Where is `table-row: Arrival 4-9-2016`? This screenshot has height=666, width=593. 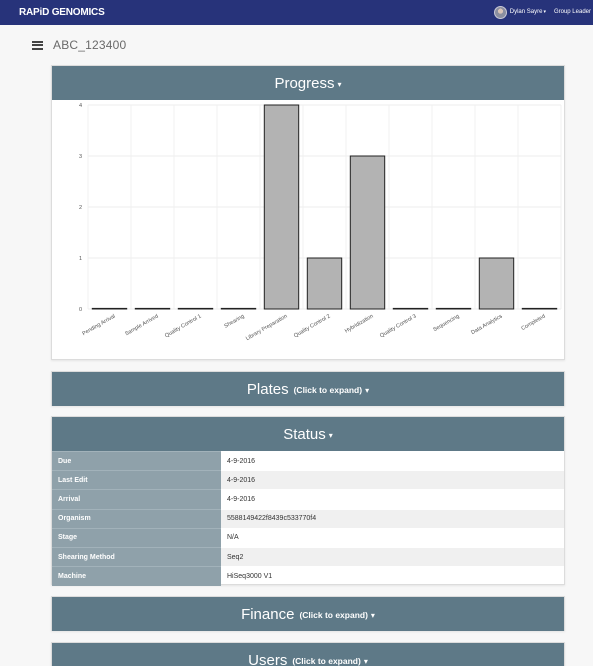
table-row: Arrival 4-9-2016 is located at coordinates (308, 499).